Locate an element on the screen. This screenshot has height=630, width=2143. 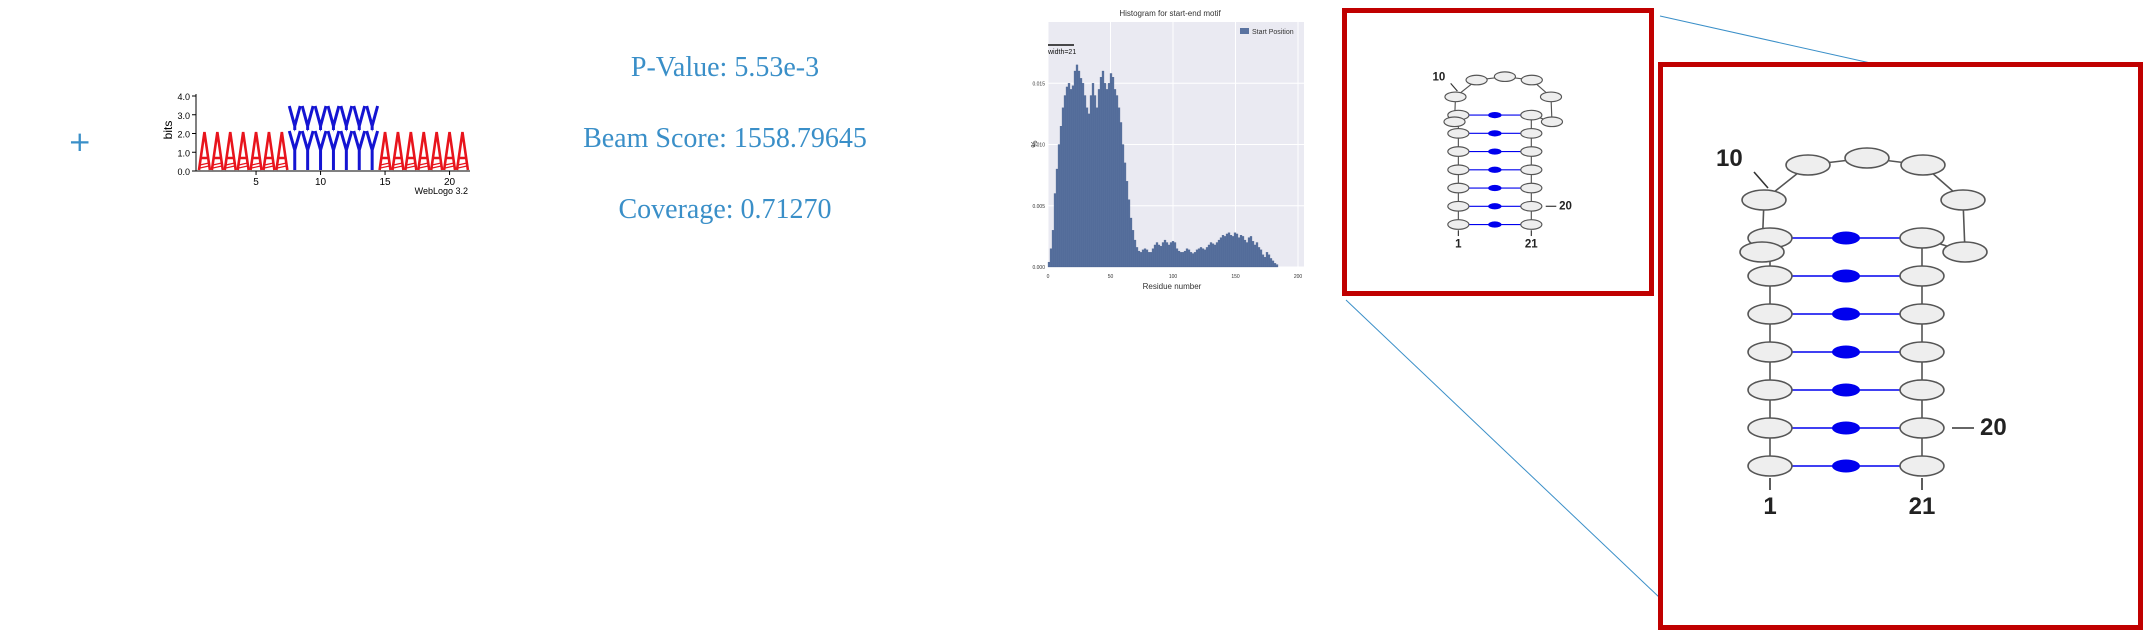
structure-zoomed-view: 10 20 1 21 is located at coordinates (1861, 332).